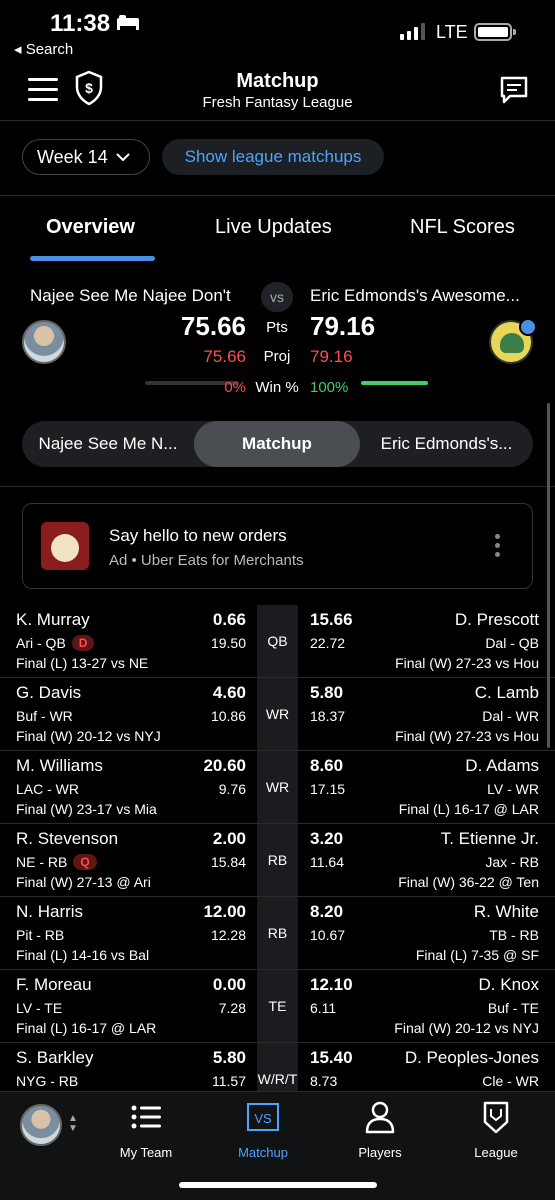 This screenshot has height=1200, width=555. I want to click on left-team-projected: 75.66, so click(224, 356).